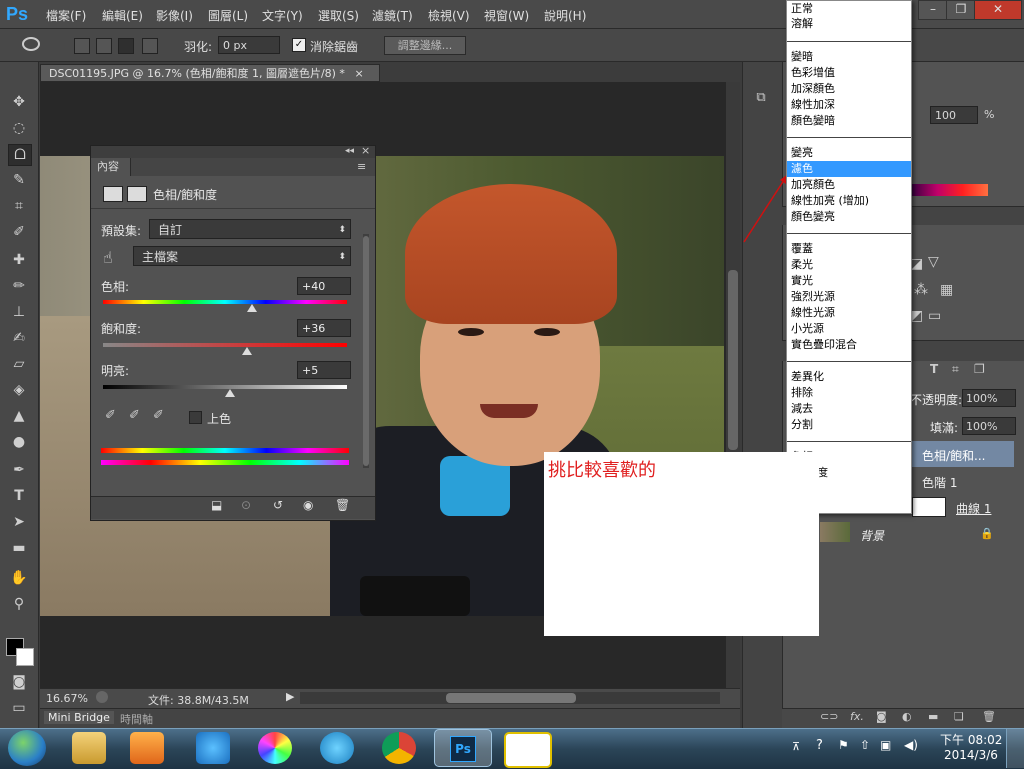 Image resolution: width=1024 pixels, height=769 pixels. I want to click on close-window-button: ✕, so click(998, 10).